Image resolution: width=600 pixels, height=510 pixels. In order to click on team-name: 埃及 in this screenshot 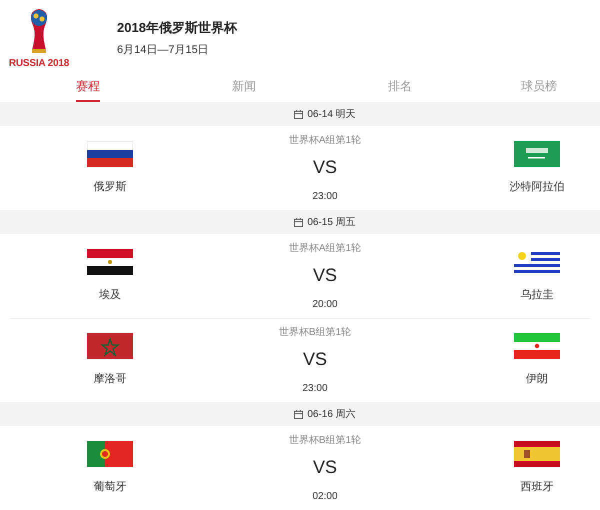, I will do `click(110, 295)`.